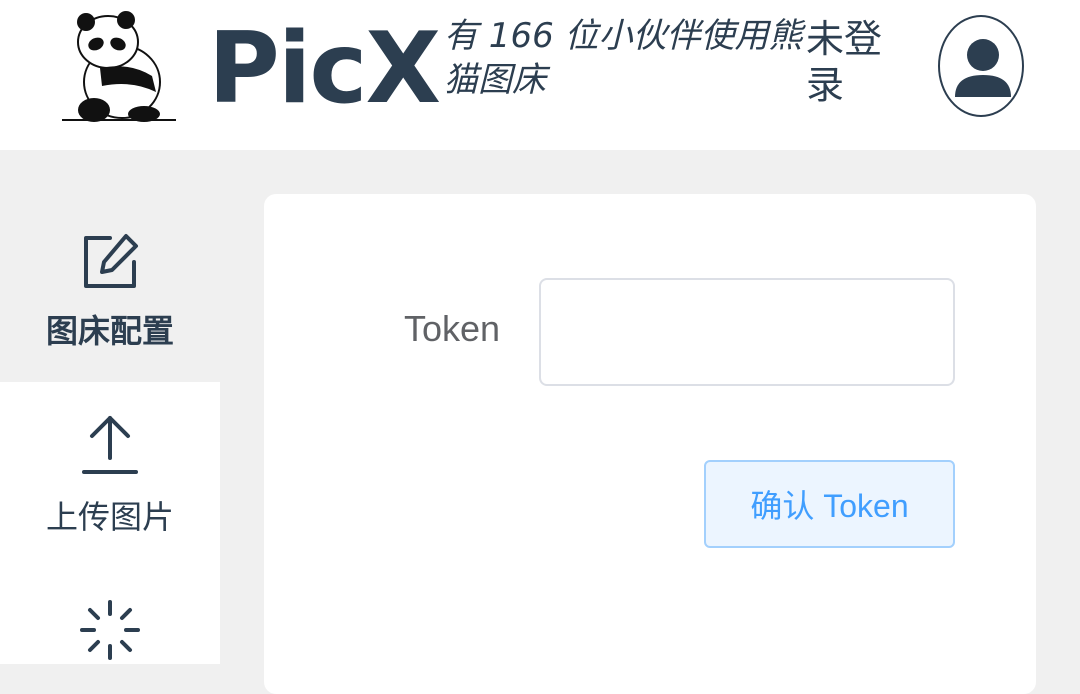  I want to click on edit-icon, so click(111, 261).